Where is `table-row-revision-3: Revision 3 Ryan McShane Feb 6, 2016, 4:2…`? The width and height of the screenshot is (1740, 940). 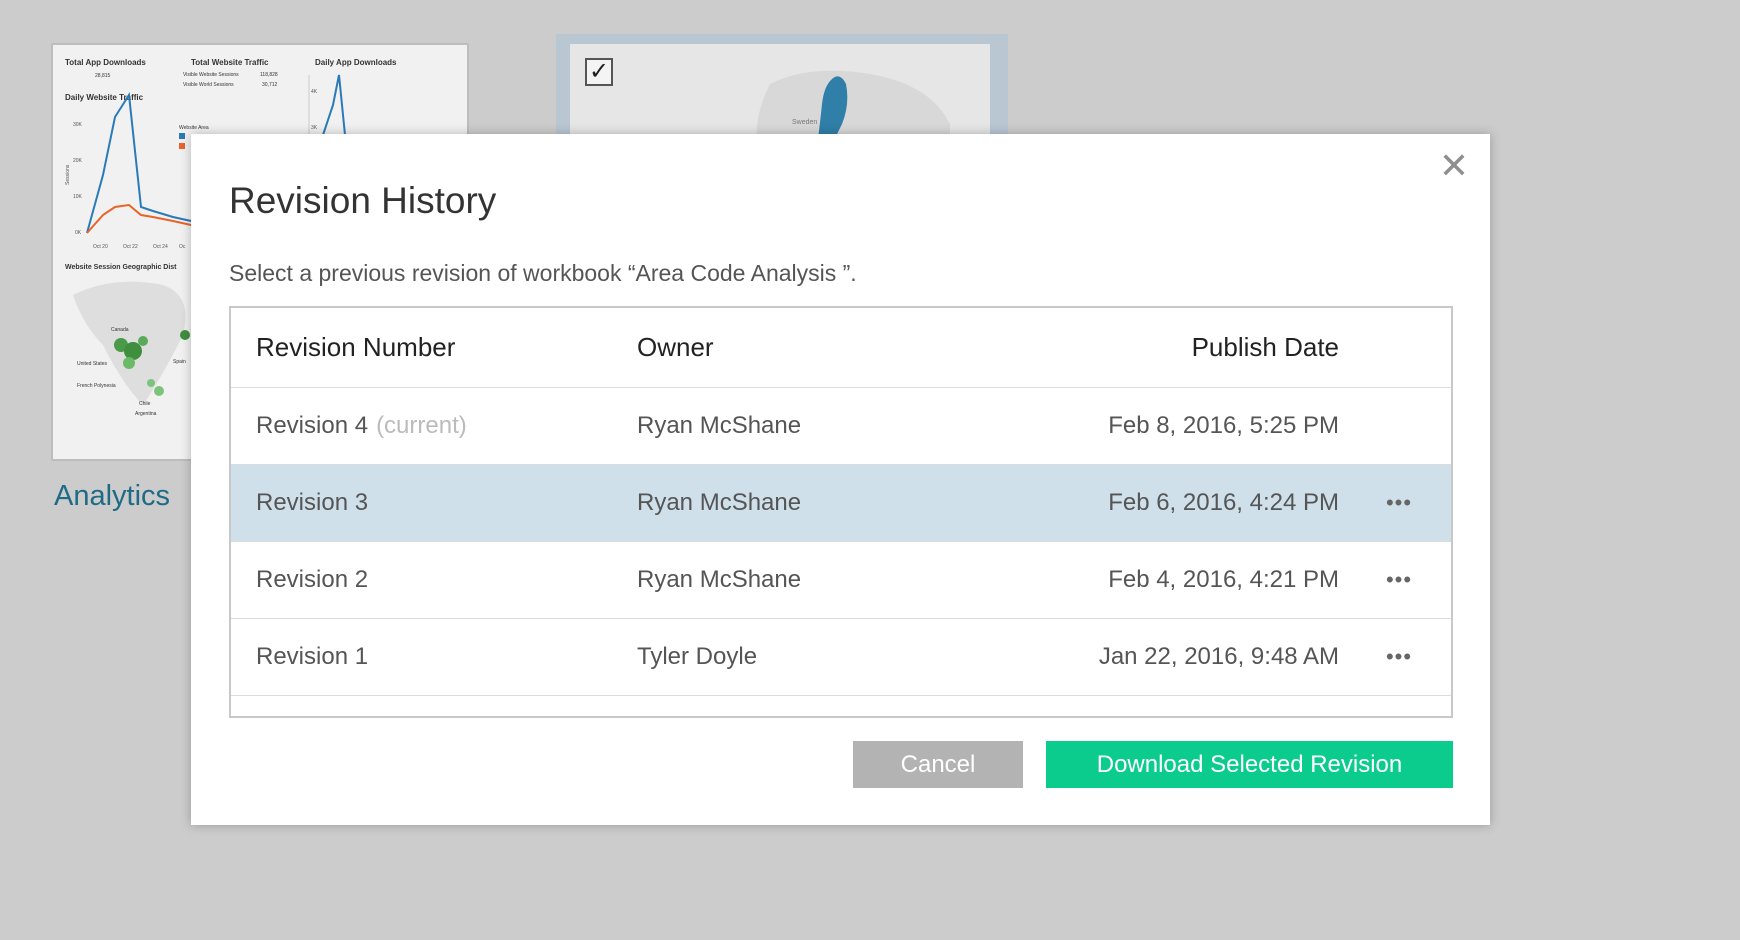
table-row-revision-3: Revision 3 Ryan McShane Feb 6, 2016, 4:2… is located at coordinates (841, 503).